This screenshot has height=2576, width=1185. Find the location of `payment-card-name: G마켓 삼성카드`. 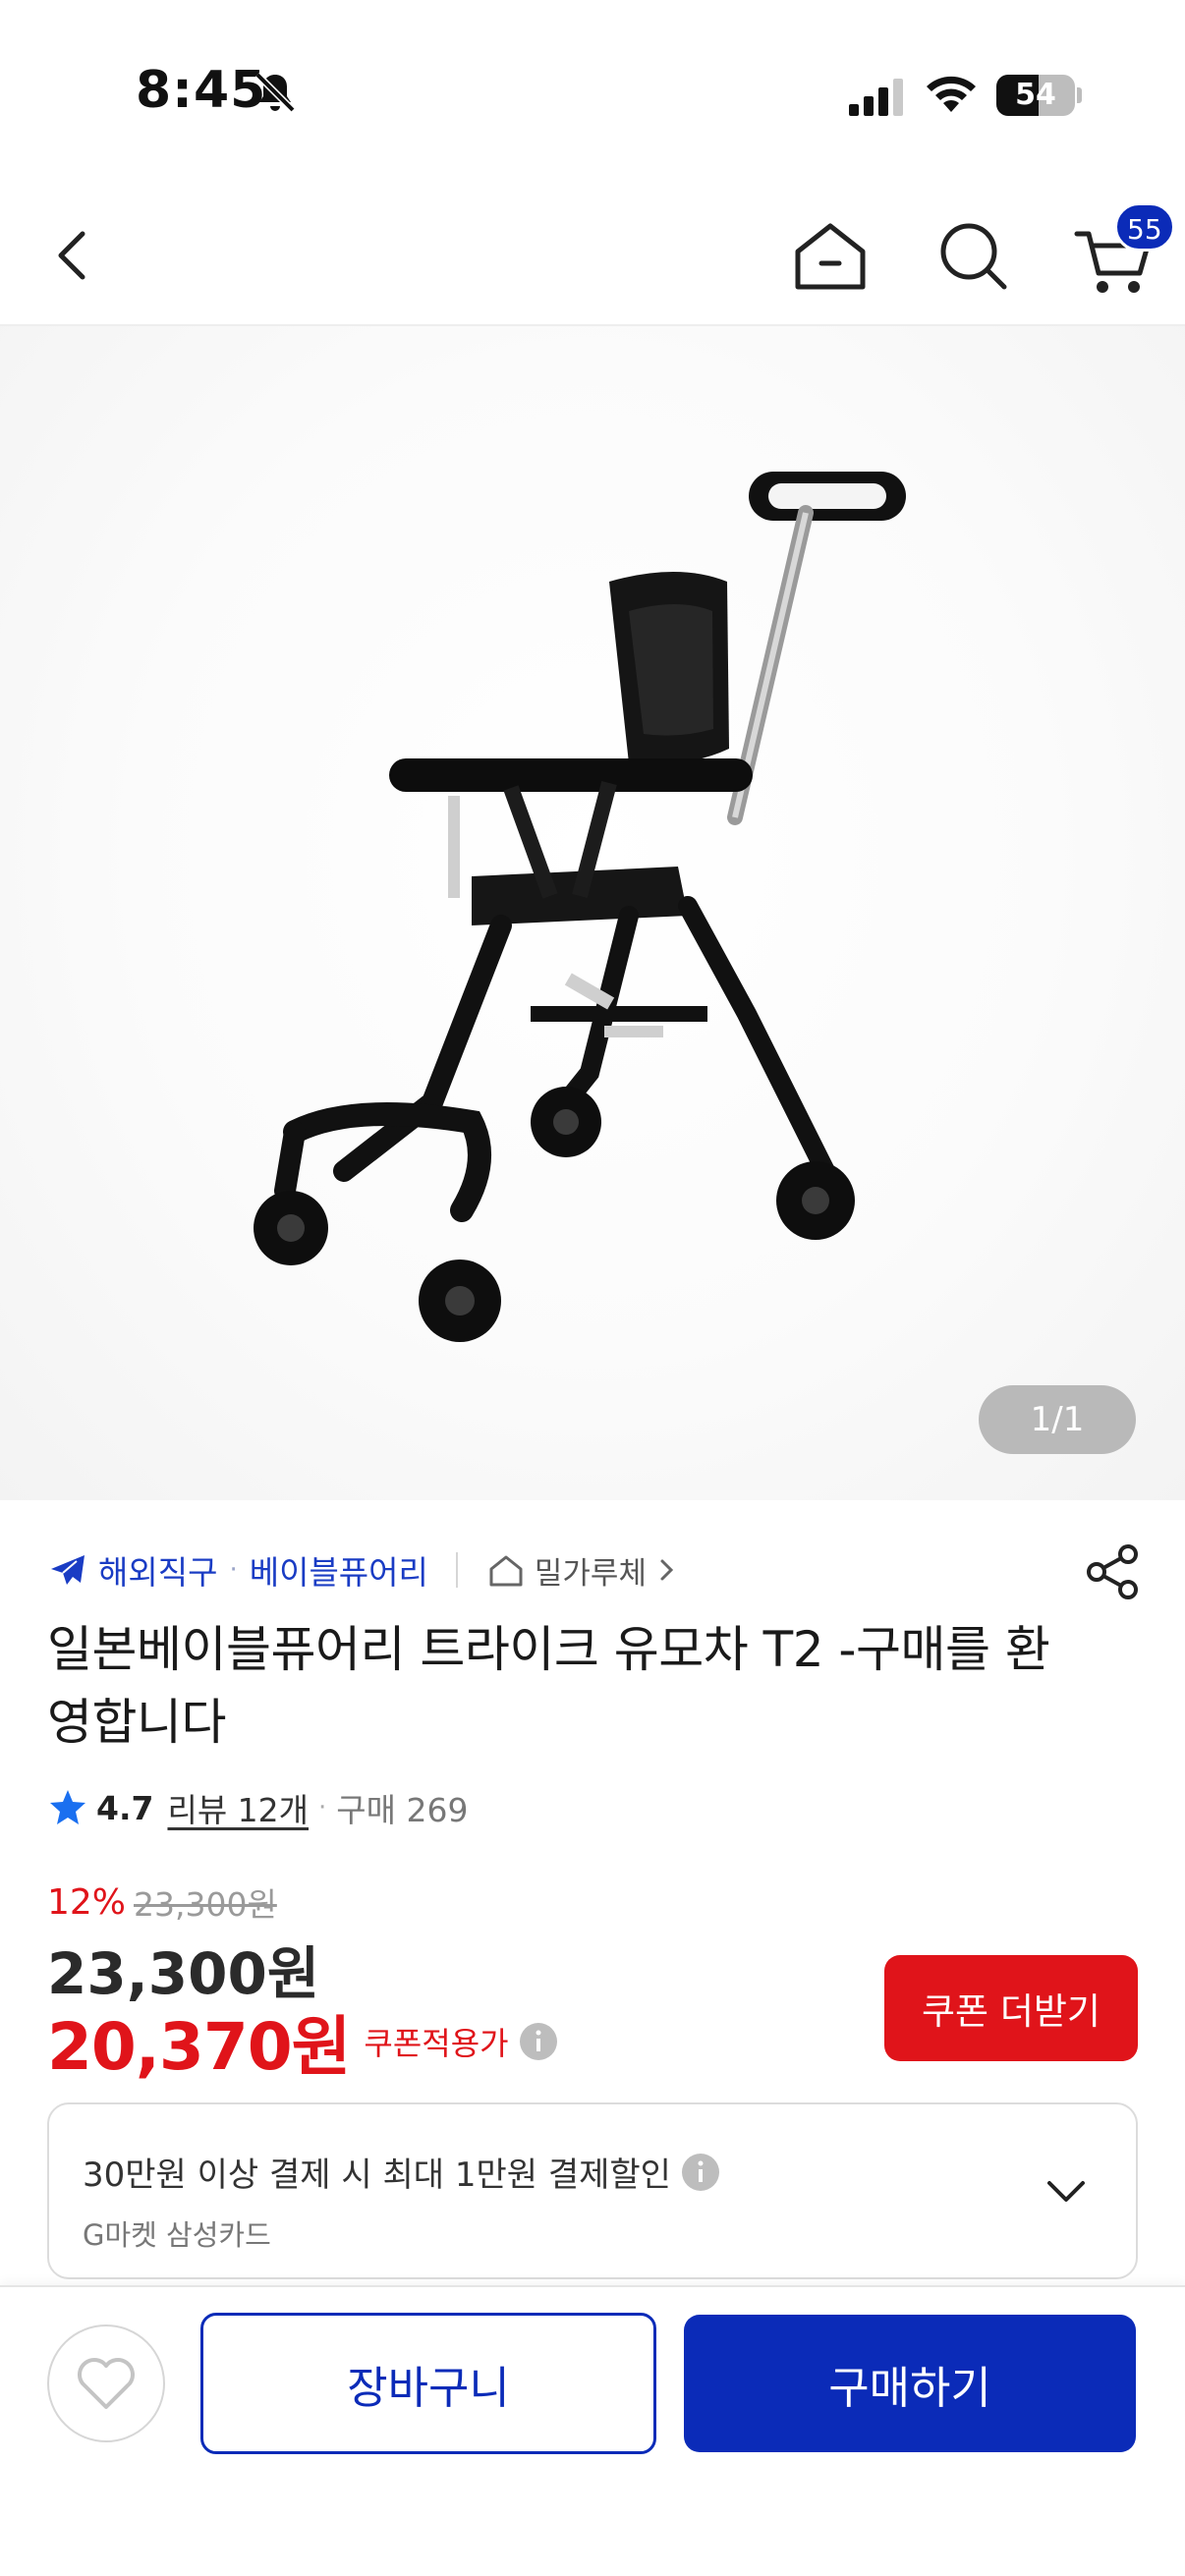

payment-card-name: G마켓 삼성카드 is located at coordinates (177, 2235).